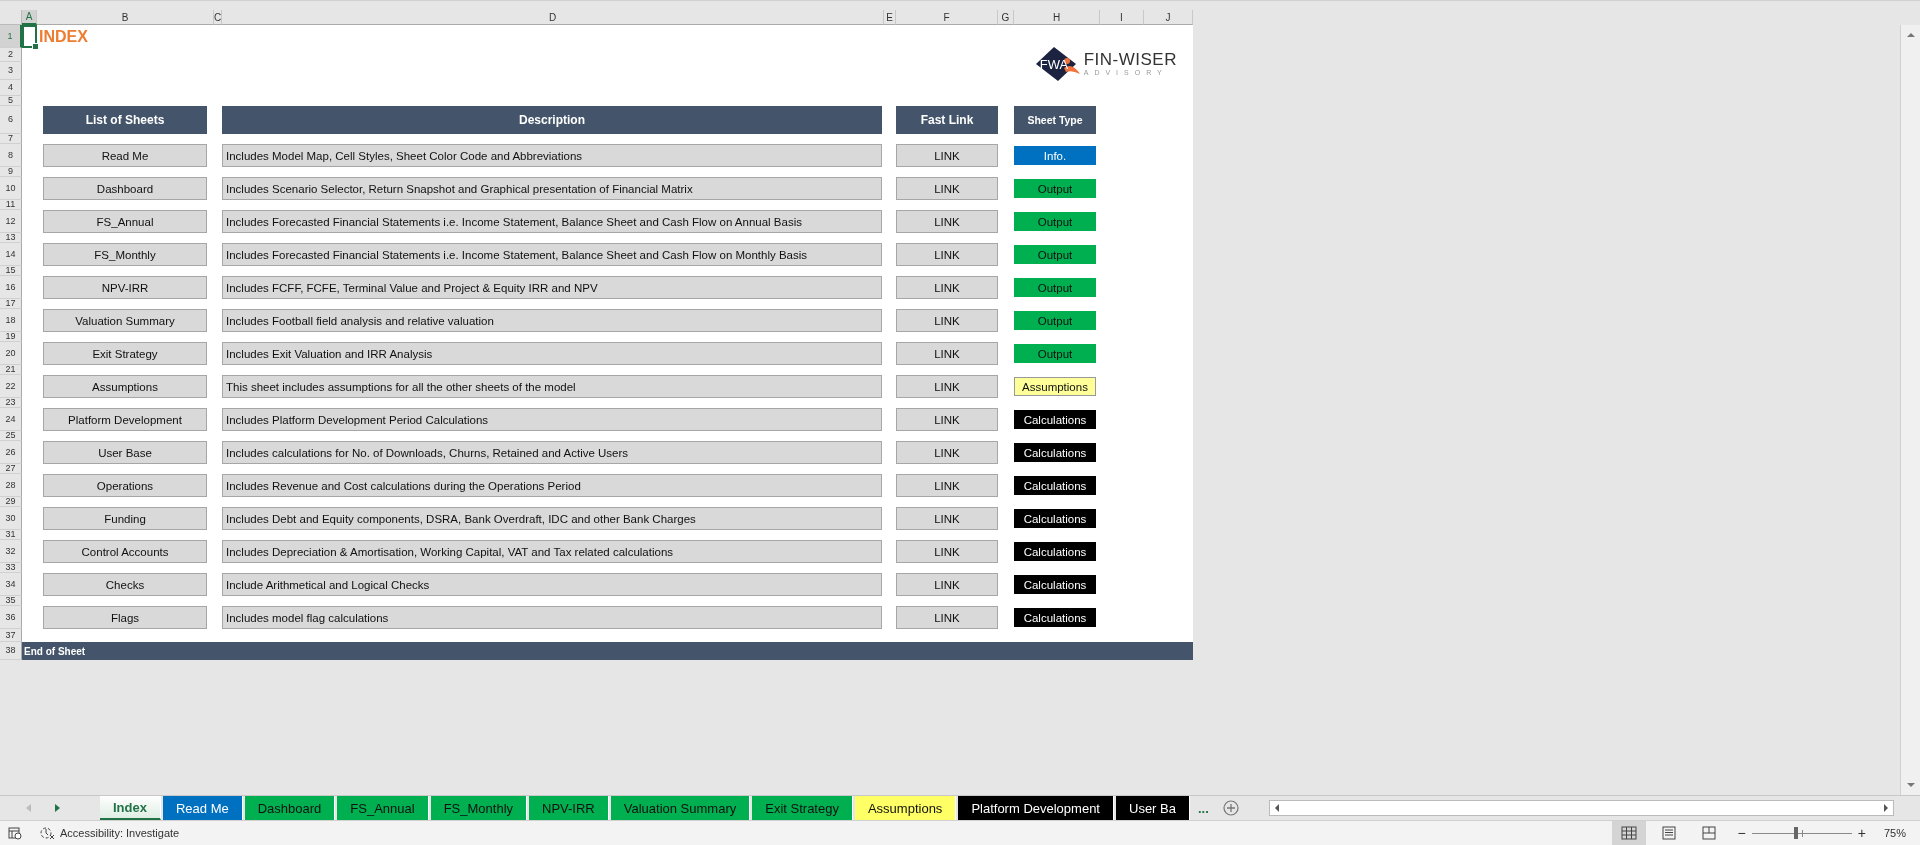  I want to click on normal-view-button, so click(1628, 833).